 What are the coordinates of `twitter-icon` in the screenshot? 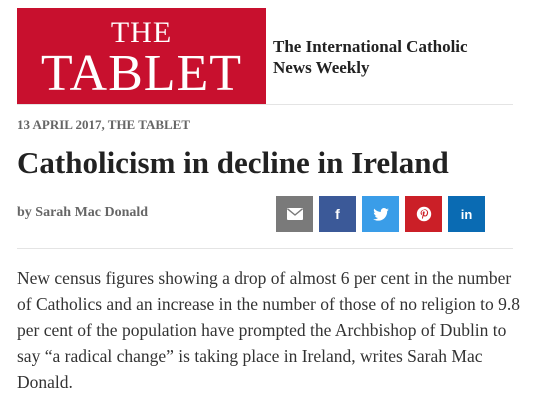 It's located at (380, 214).